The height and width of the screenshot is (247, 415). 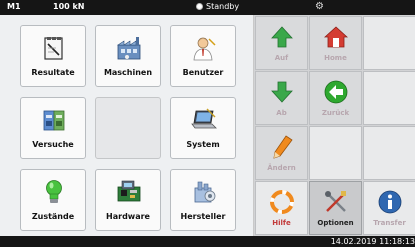 What do you see at coordinates (128, 72) in the screenshot?
I see `tile-label: Maschinen` at bounding box center [128, 72].